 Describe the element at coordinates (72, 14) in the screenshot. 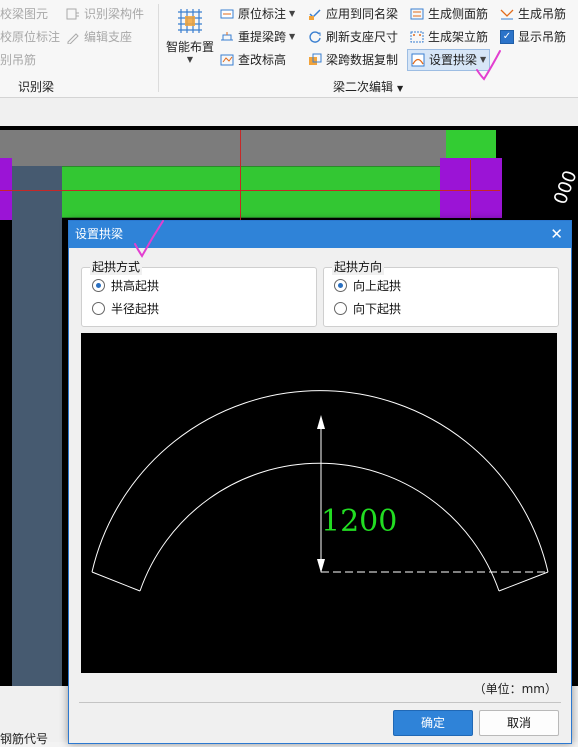

I see `identify-member-icon` at that location.